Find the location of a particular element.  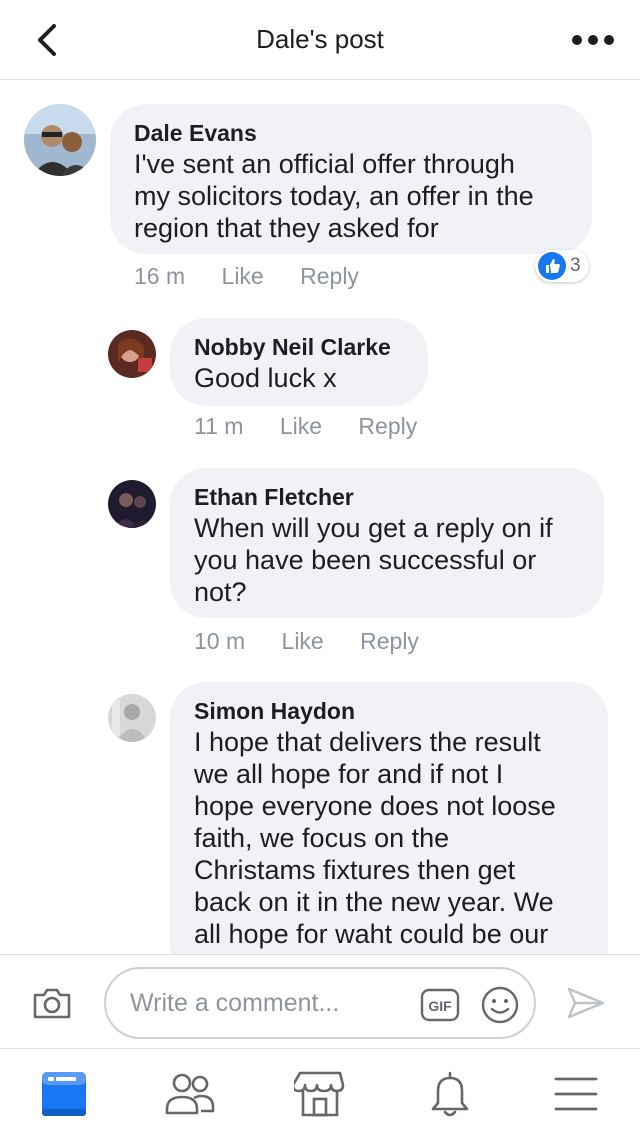

comment-line: region that they asked for is located at coordinates (286, 228).